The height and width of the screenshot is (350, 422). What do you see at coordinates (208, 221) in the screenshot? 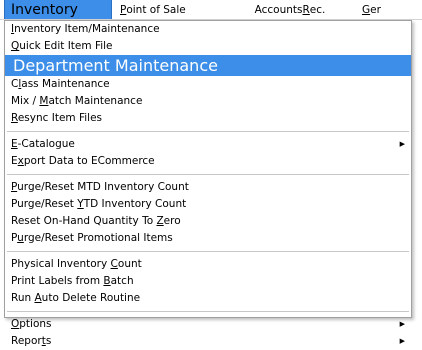
I see `menu-item-reset-on-hand-quantity: Reset On-Hand Quantity To Zero` at bounding box center [208, 221].